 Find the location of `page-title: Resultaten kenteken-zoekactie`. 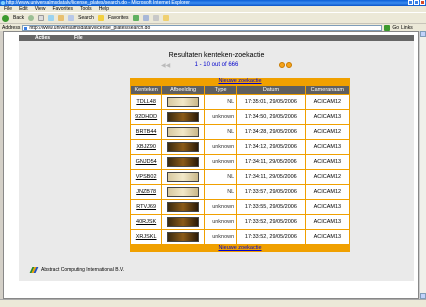

page-title: Resultaten kenteken-zoekactie is located at coordinates (216, 55).